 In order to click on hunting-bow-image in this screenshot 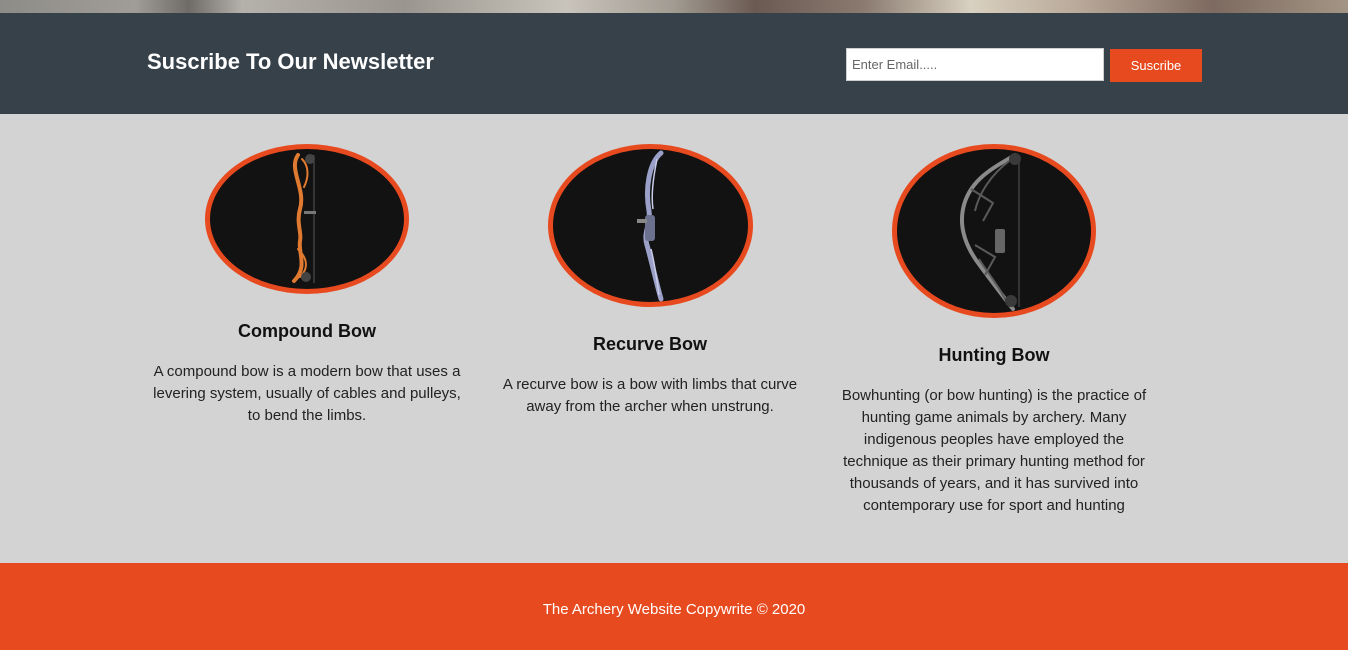, I will do `click(994, 231)`.